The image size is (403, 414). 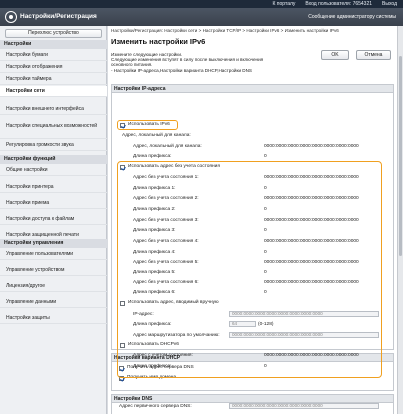 What do you see at coordinates (156, 135) in the screenshot?
I see `link-local-title: Адрес, локальный для канала:` at bounding box center [156, 135].